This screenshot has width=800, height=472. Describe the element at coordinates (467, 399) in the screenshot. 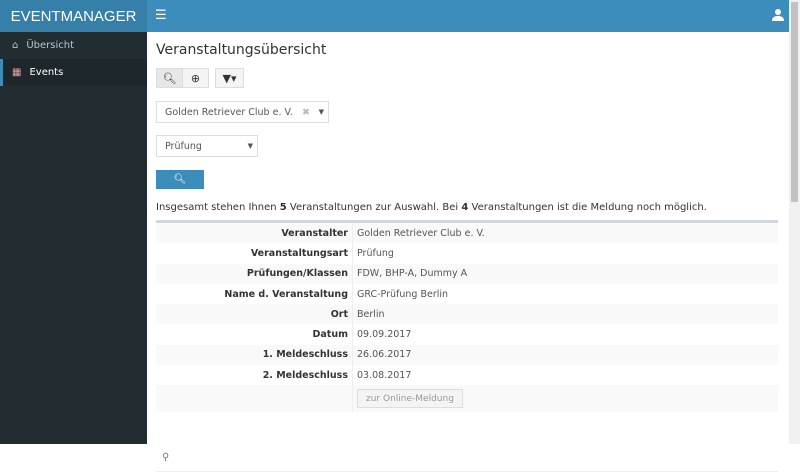

I see `table-row: zur Online-Meldung` at that location.